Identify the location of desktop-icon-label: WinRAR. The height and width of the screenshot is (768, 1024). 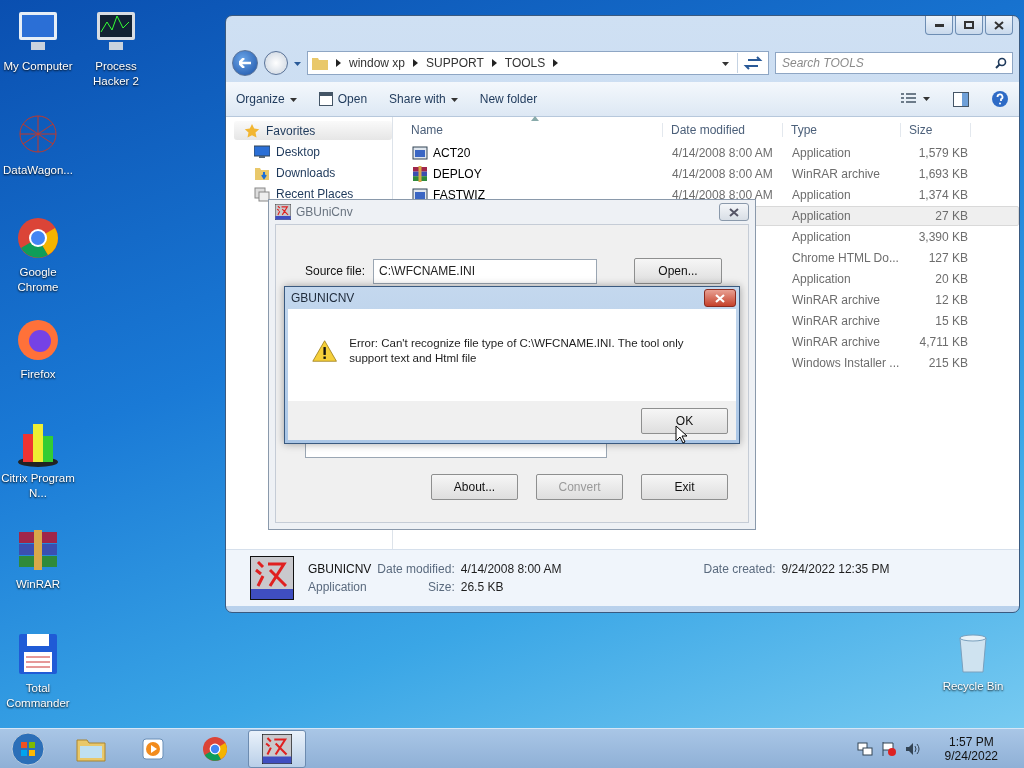
(38, 584).